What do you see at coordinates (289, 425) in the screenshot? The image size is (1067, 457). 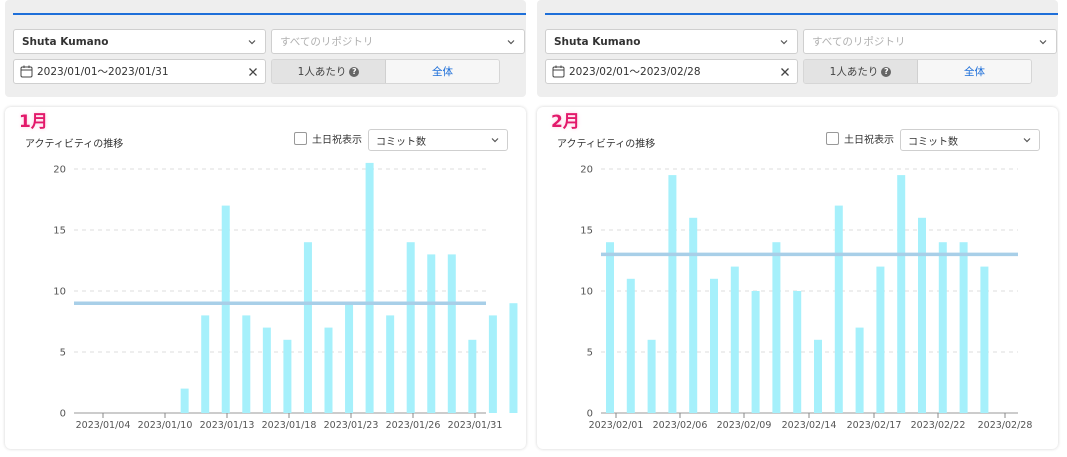 I see `x-tick-label: 2023/01/18` at bounding box center [289, 425].